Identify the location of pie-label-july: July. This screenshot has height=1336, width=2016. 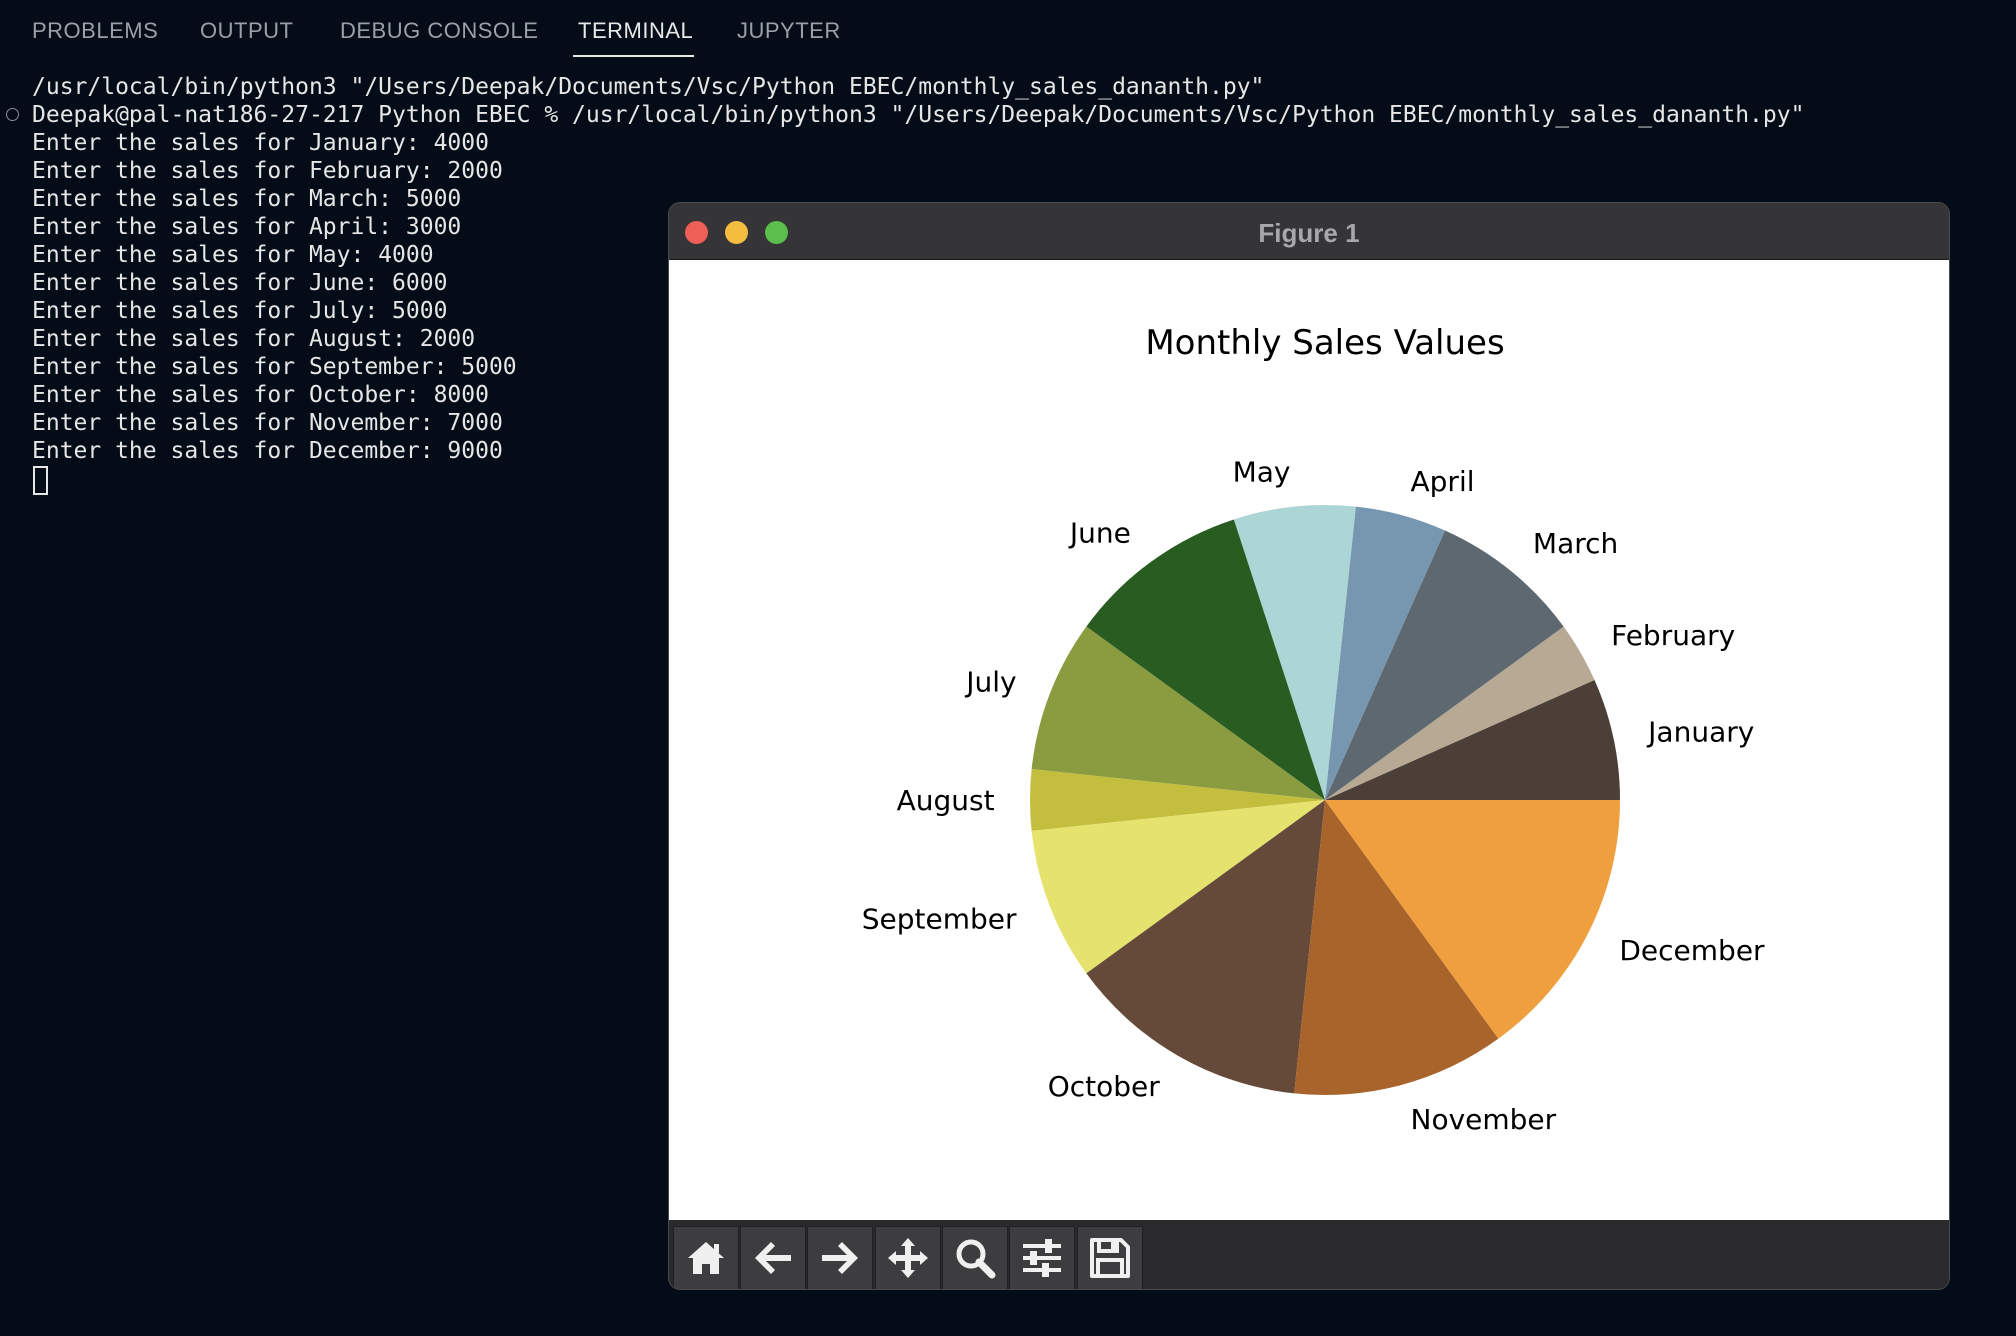
(990, 682).